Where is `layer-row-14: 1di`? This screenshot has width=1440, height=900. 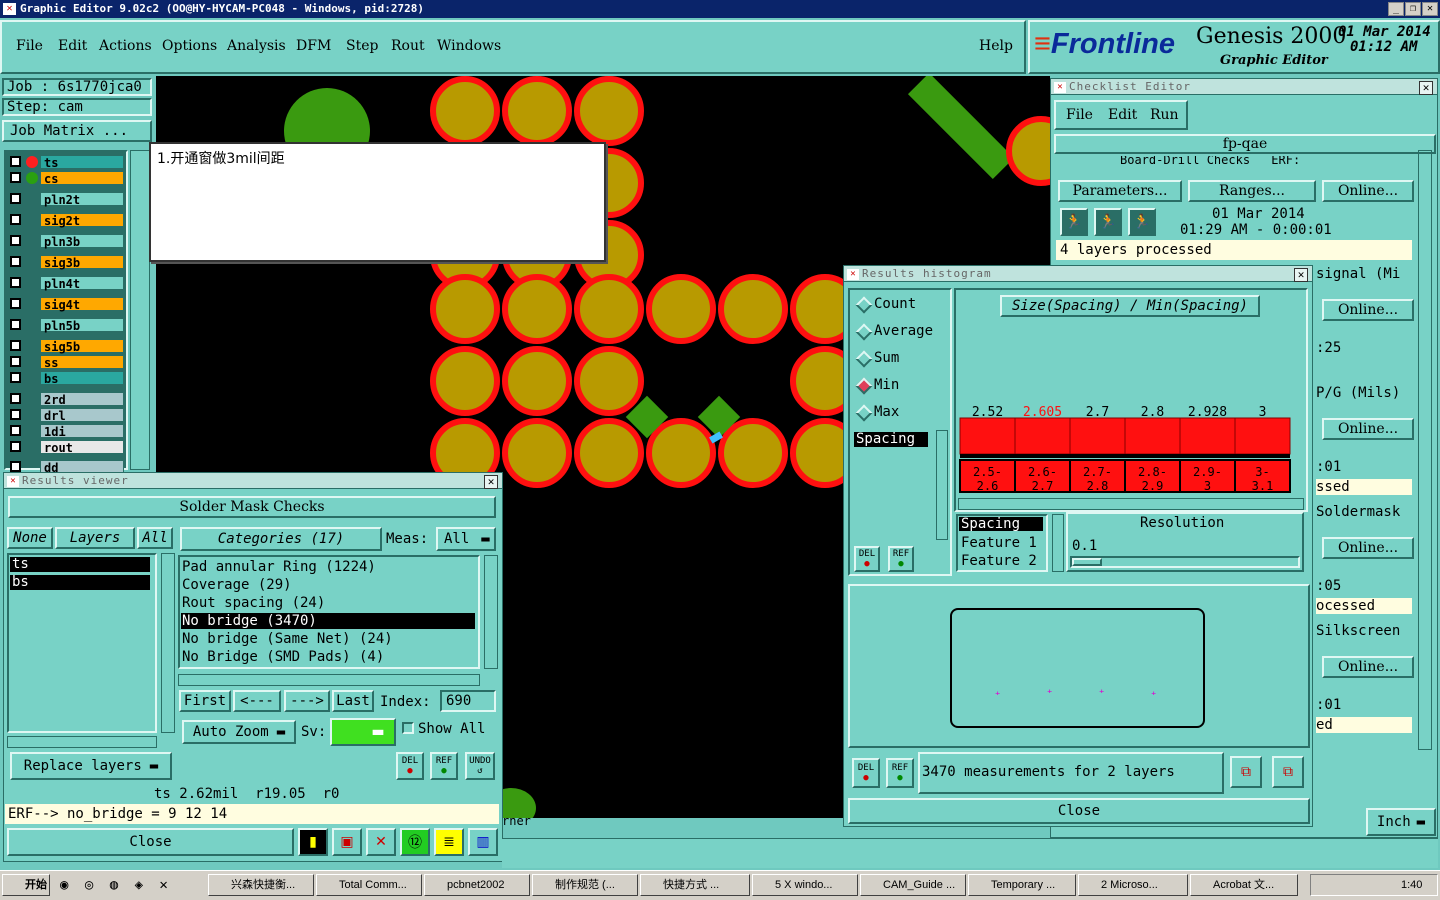
layer-row-14: 1di is located at coordinates (65, 431).